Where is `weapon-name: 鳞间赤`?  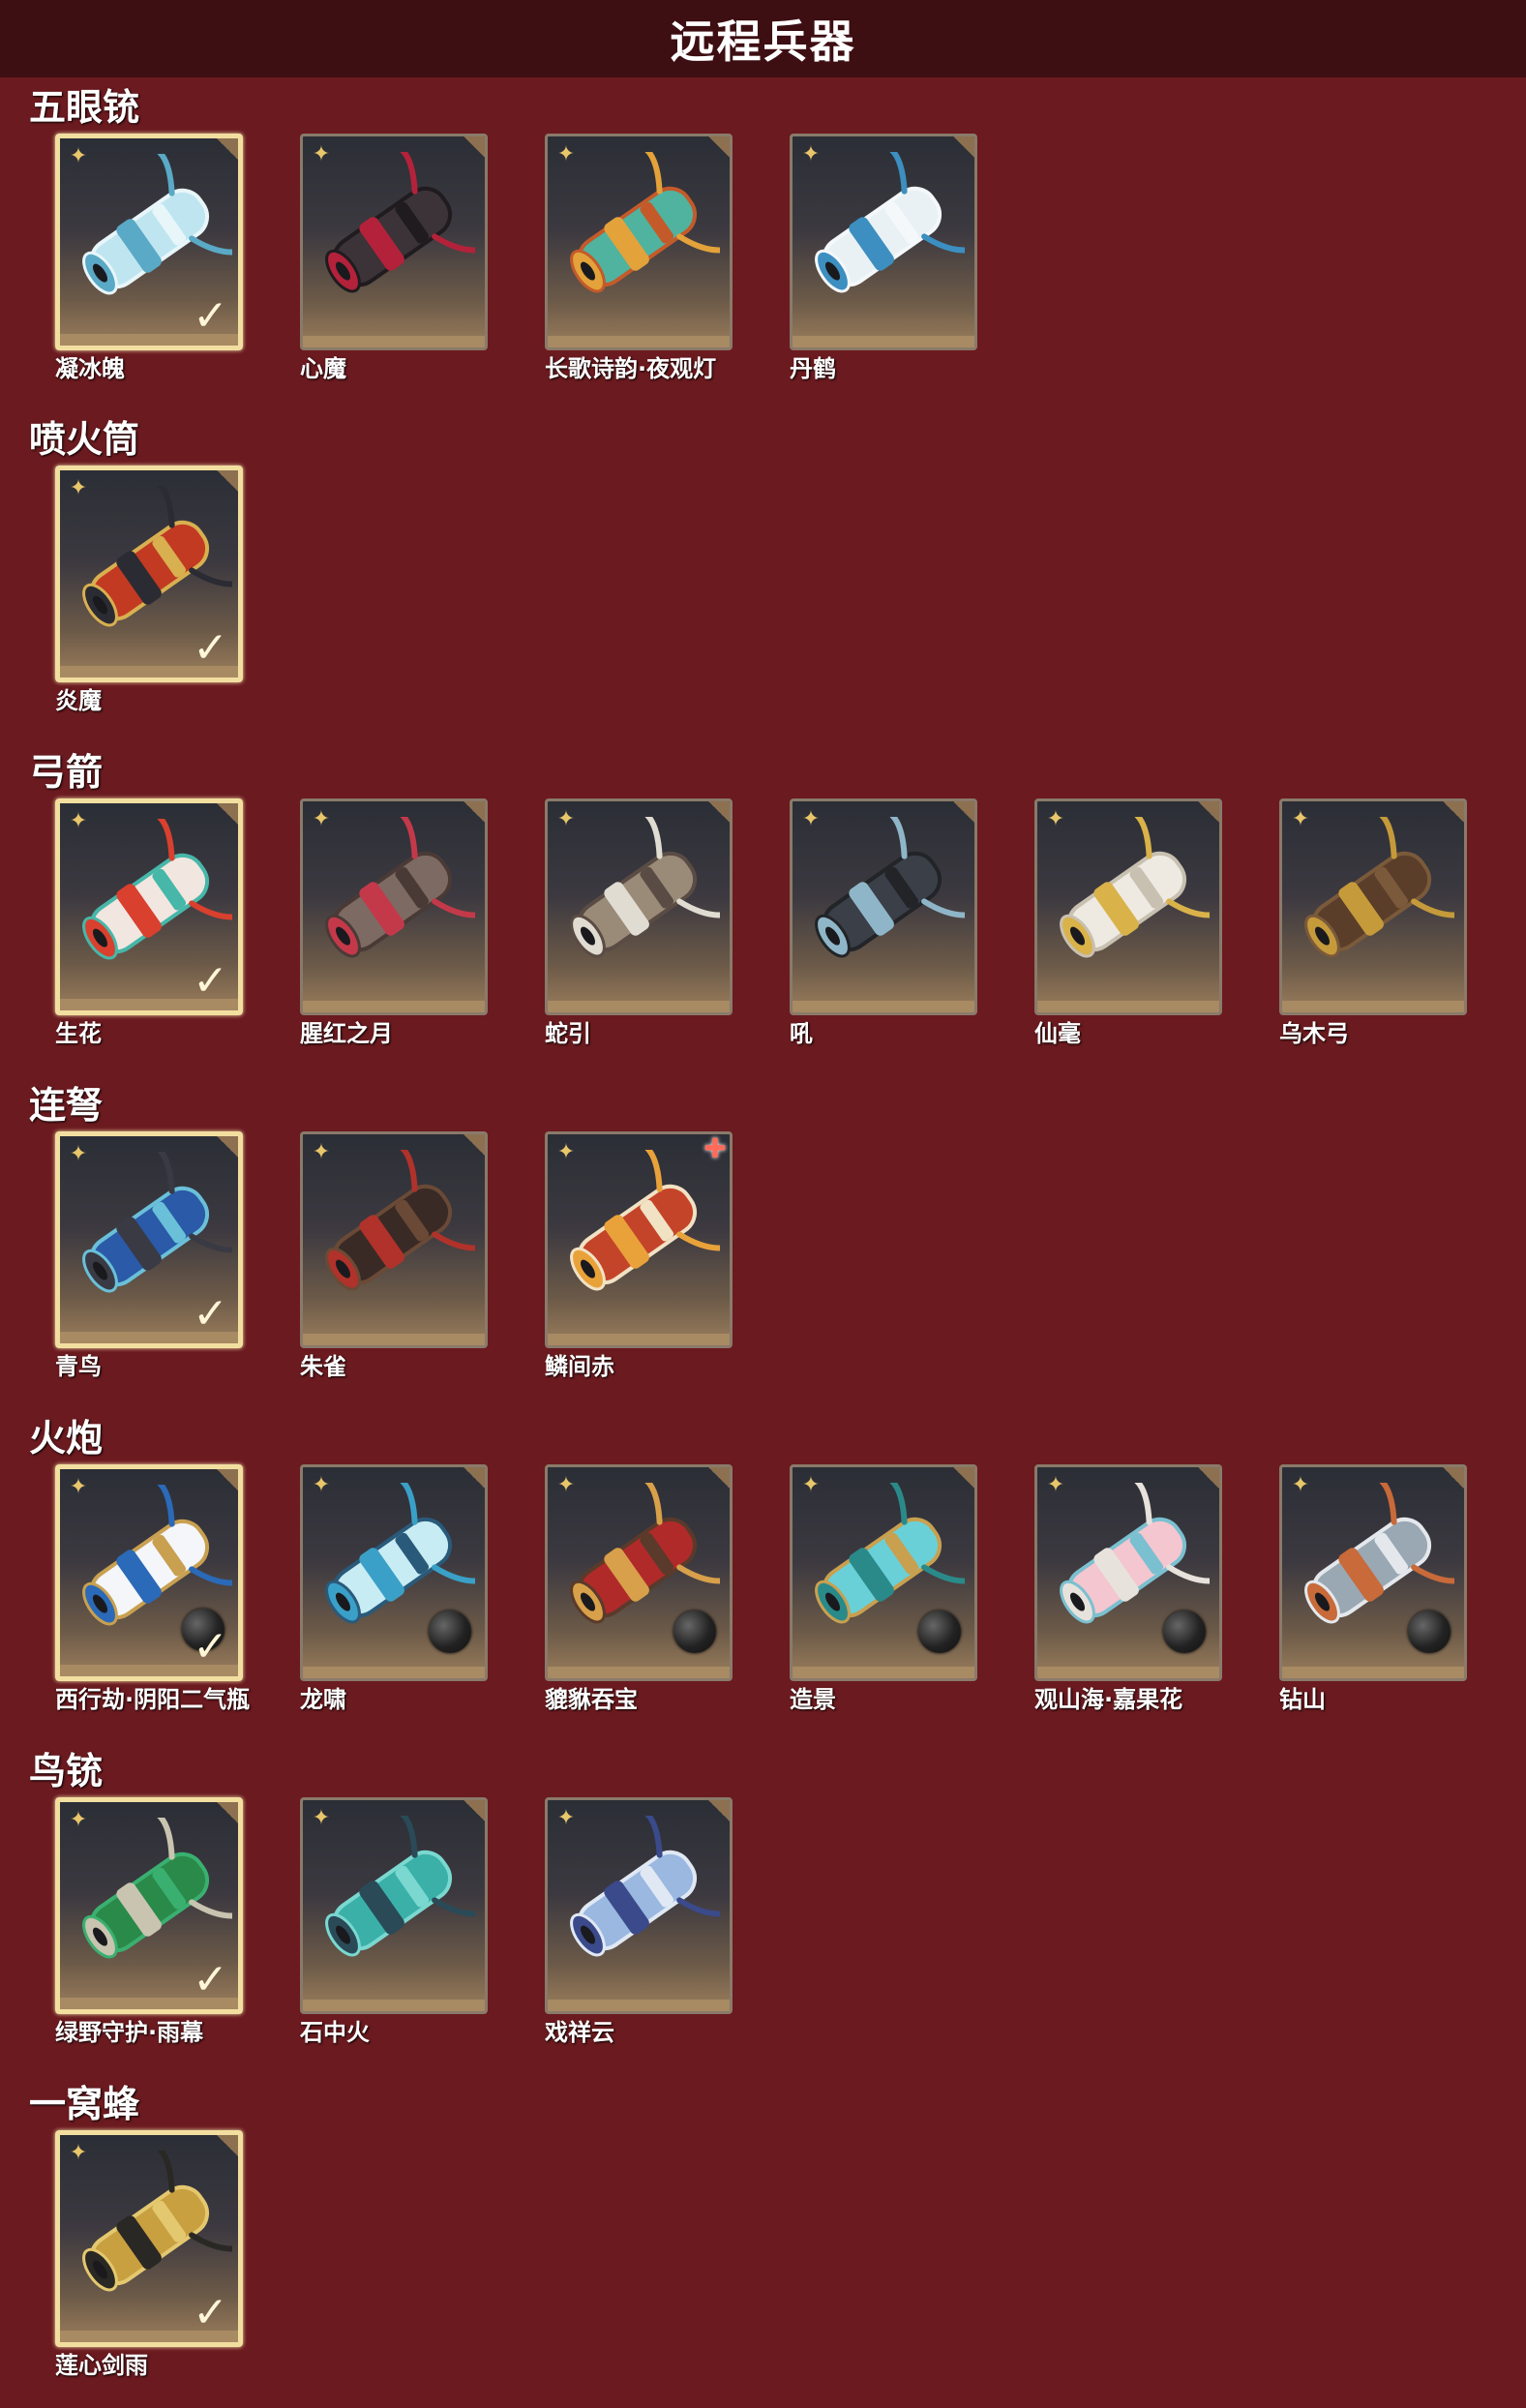 weapon-name: 鳞间赤 is located at coordinates (579, 1366).